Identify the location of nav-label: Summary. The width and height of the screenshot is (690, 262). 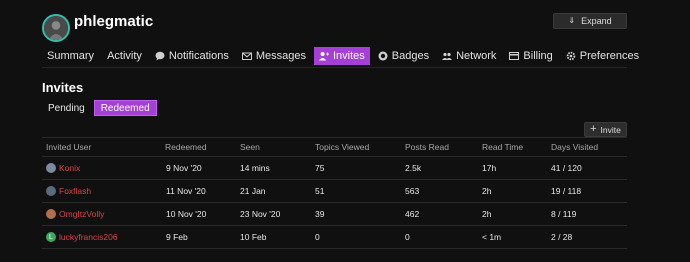
(71, 56).